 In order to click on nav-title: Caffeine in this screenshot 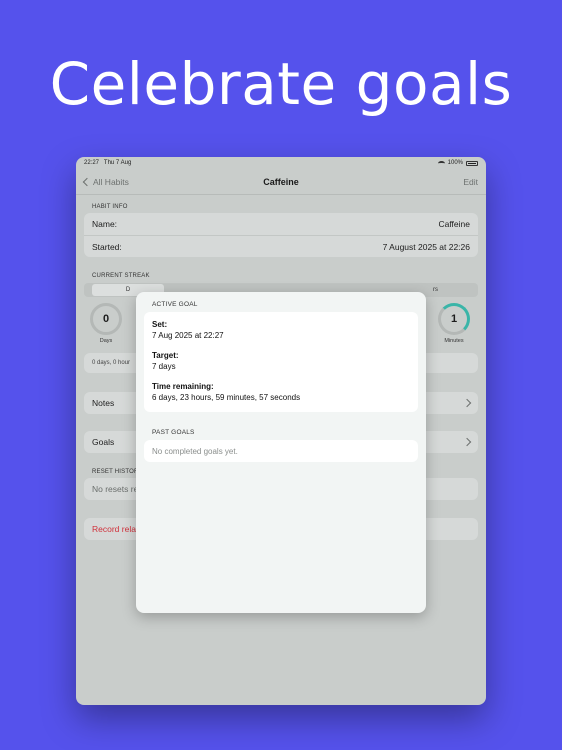, I will do `click(281, 181)`.